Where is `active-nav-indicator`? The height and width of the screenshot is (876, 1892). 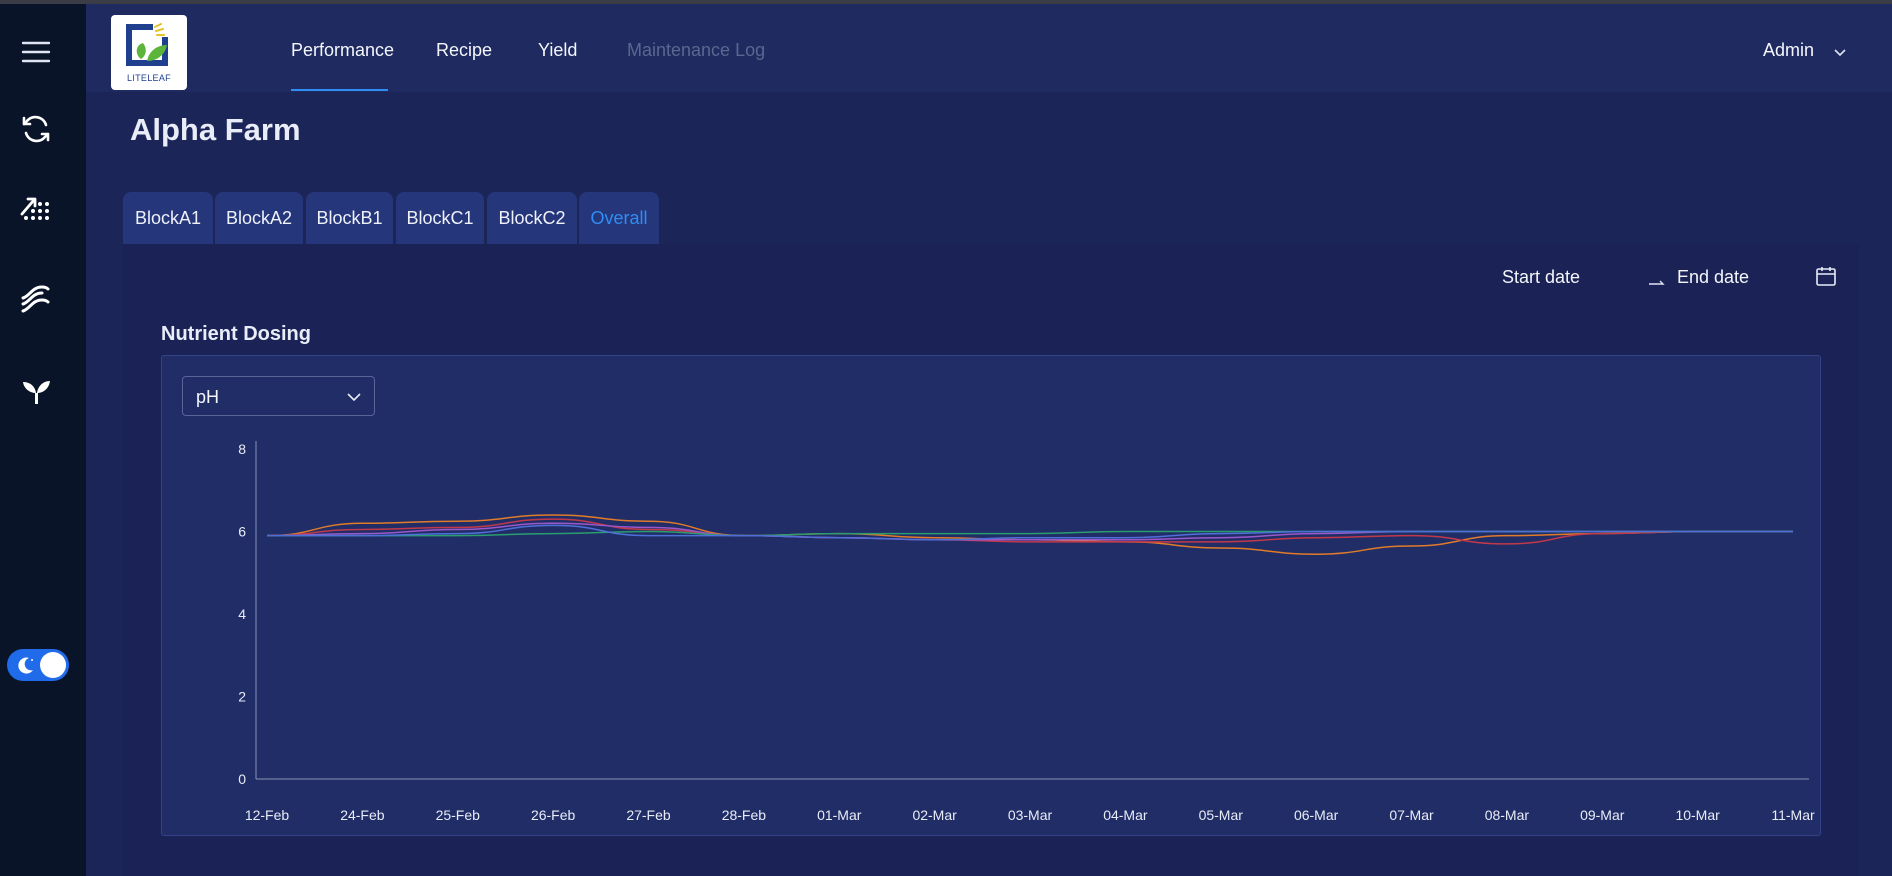
active-nav-indicator is located at coordinates (339, 90).